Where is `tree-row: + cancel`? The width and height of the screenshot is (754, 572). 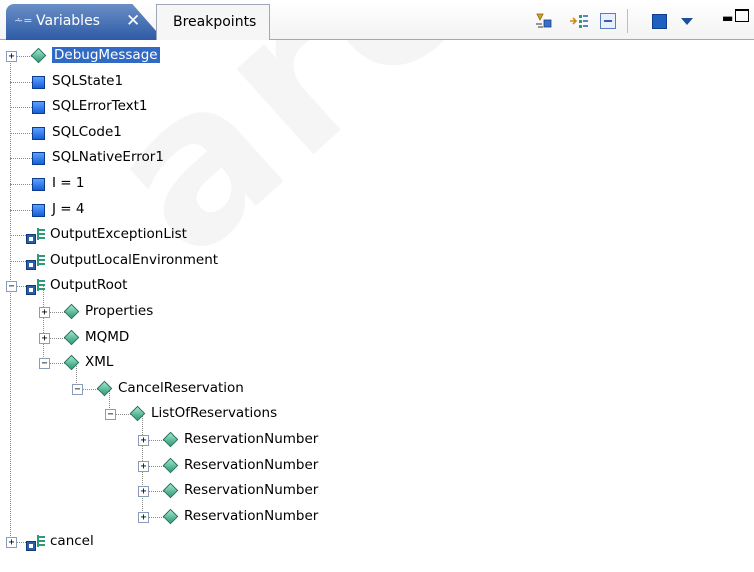 tree-row: + cancel is located at coordinates (377, 543).